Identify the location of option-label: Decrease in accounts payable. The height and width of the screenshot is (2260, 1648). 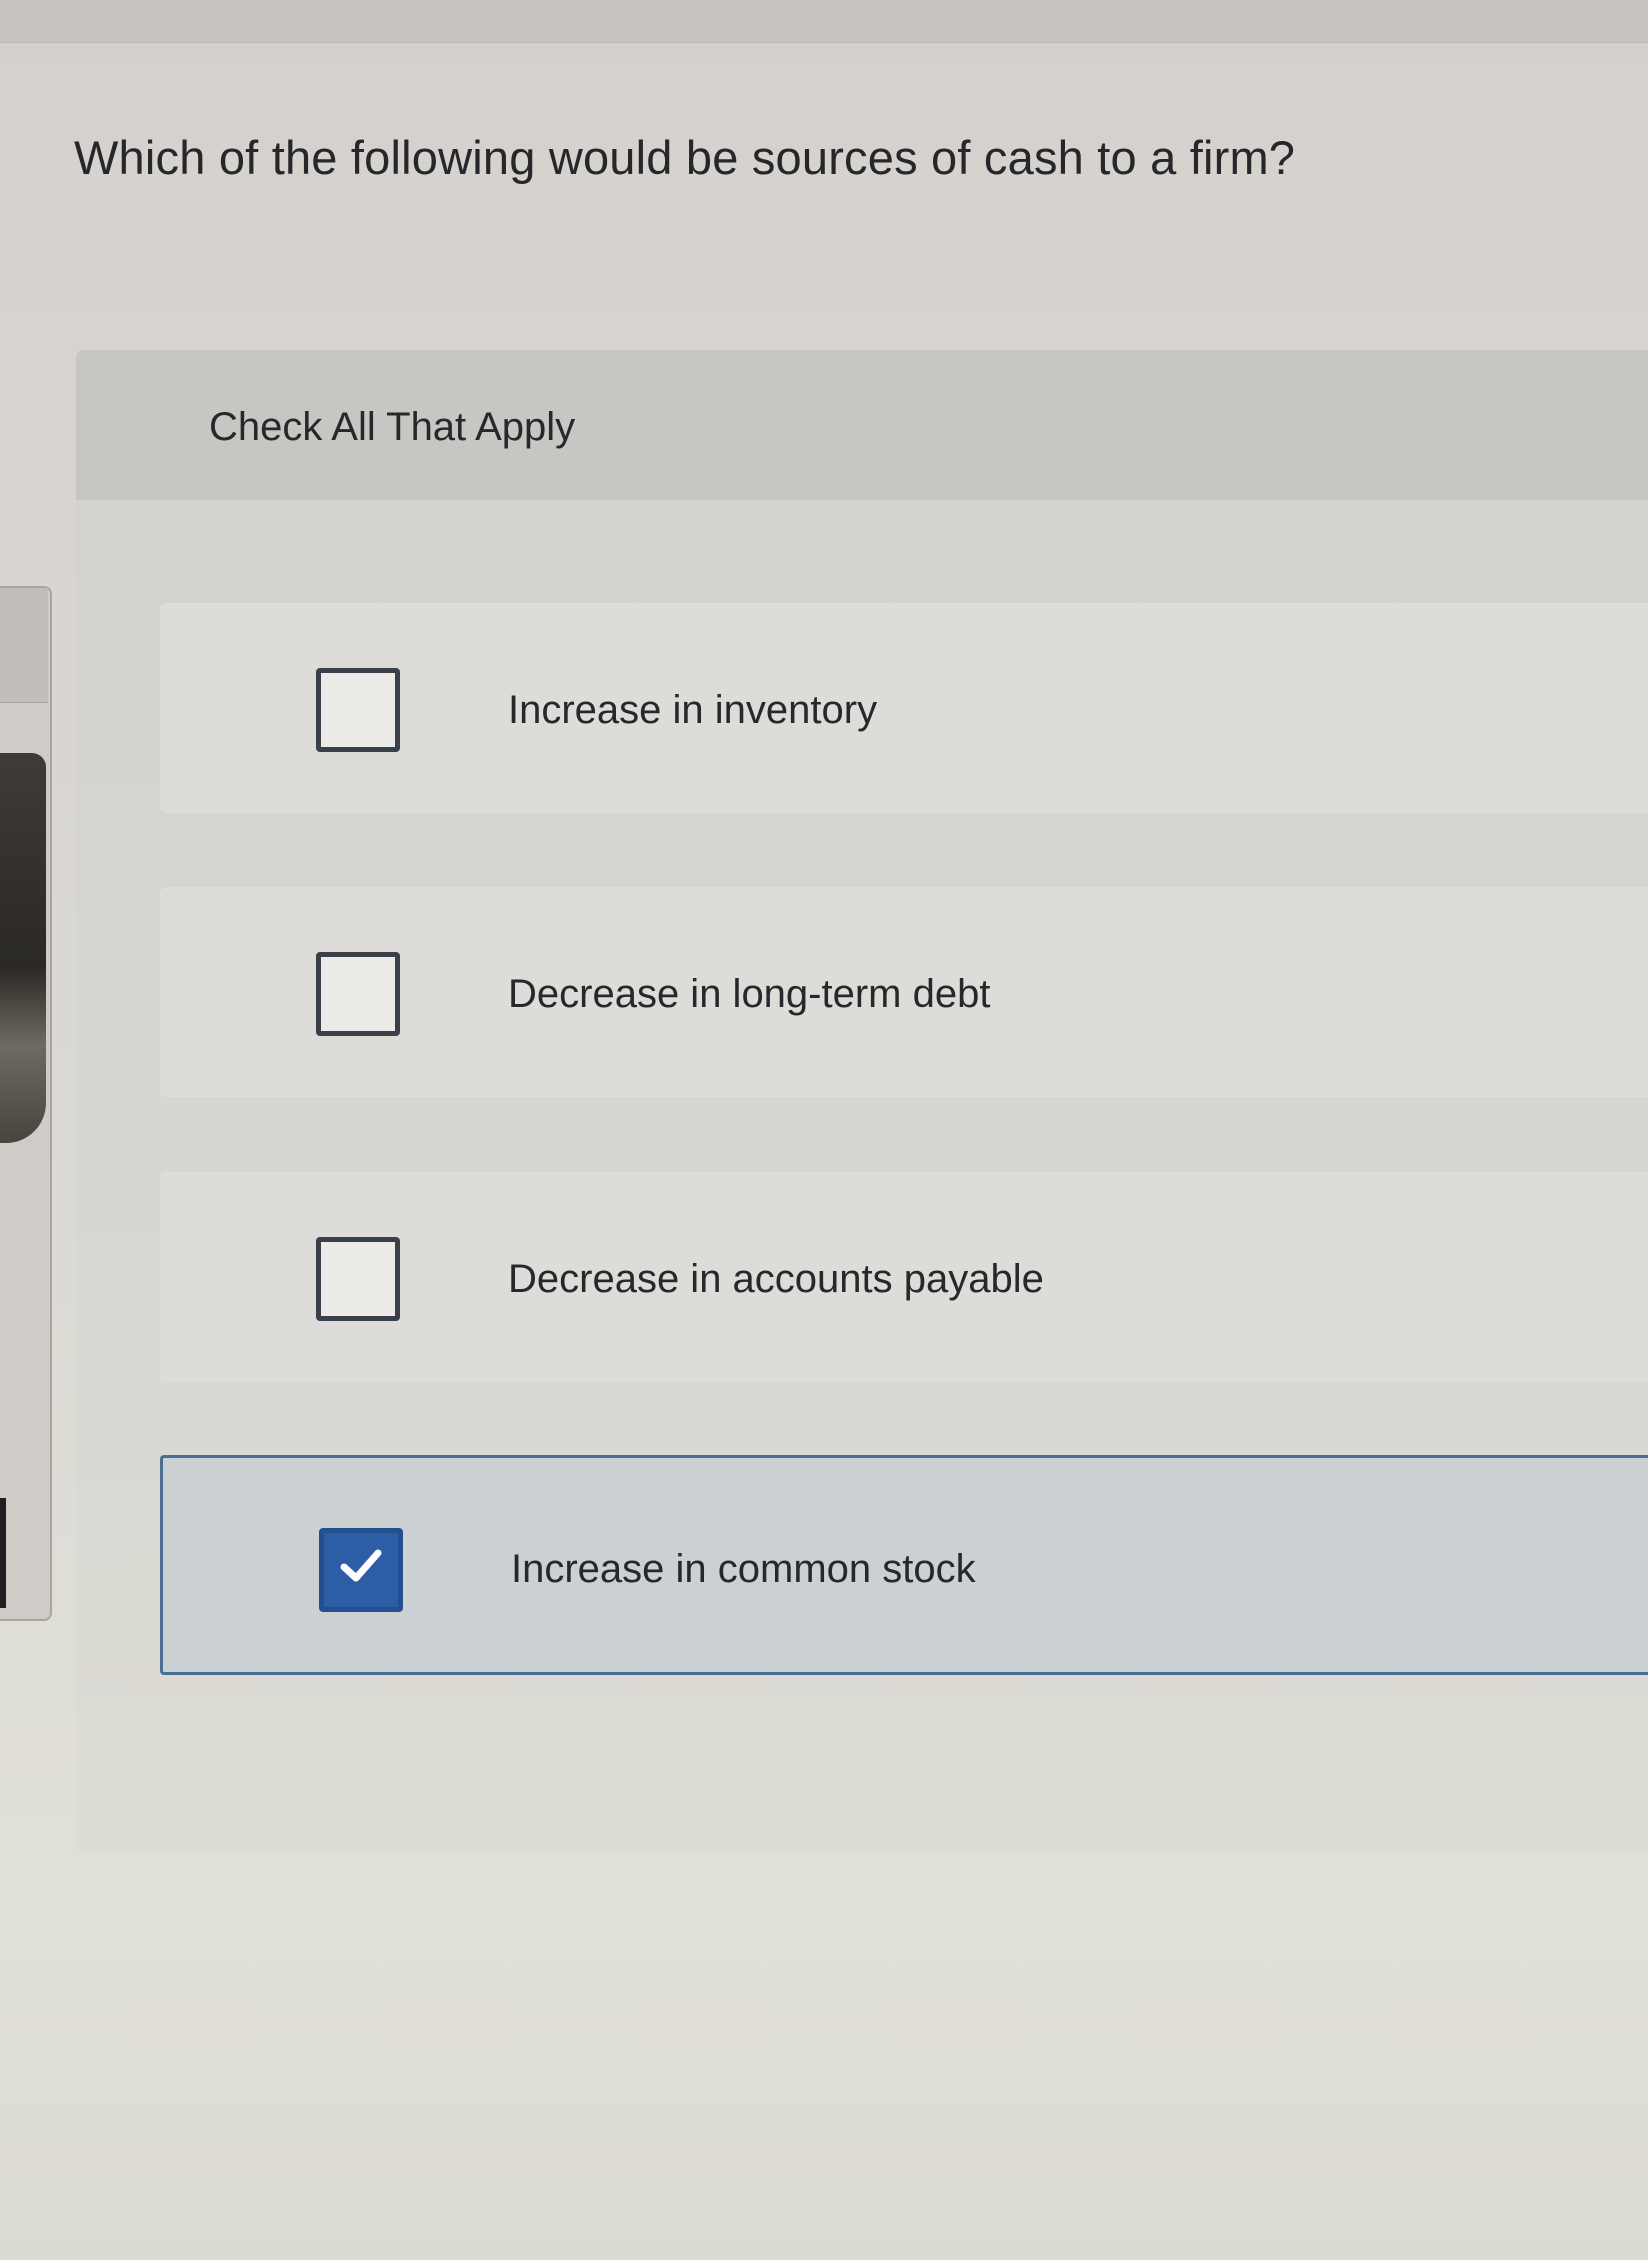
(776, 1279).